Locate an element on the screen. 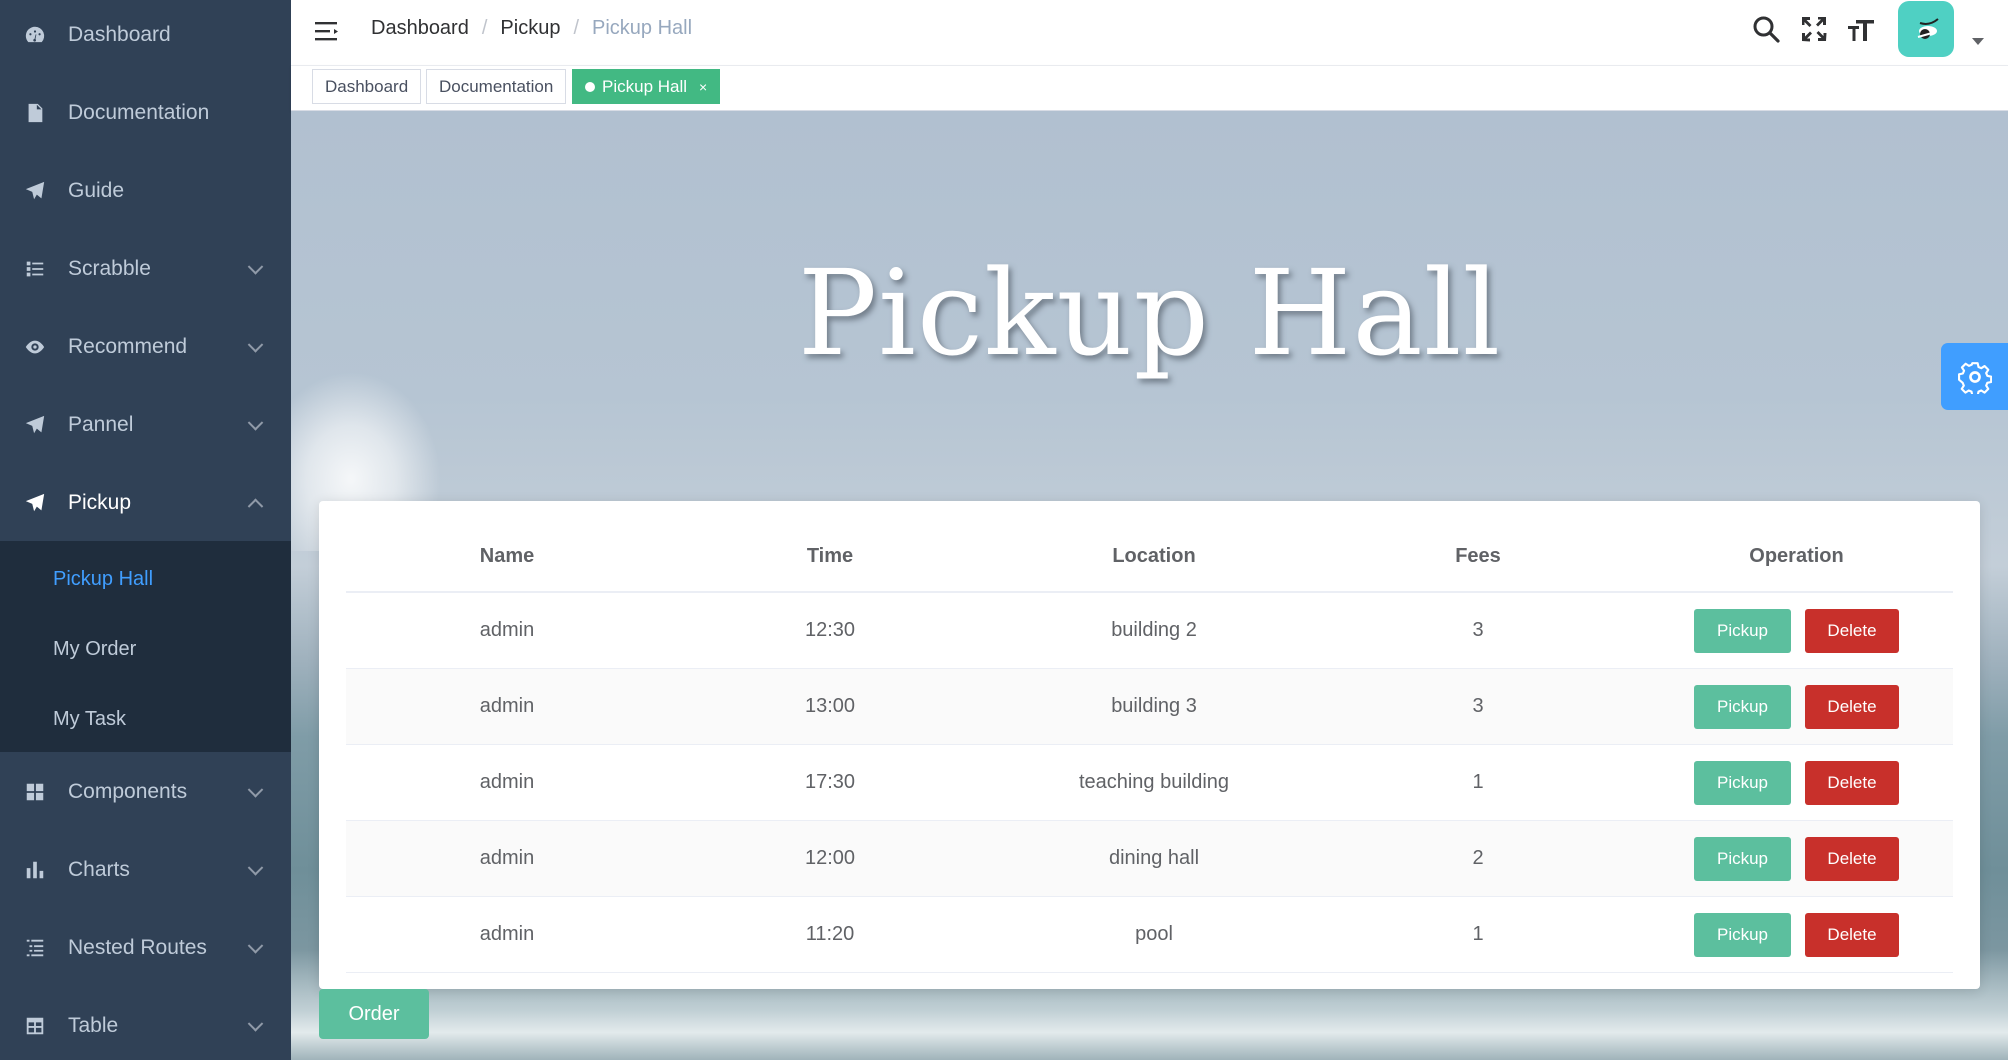  table-header-row: Name Time Location Fees Operation is located at coordinates (1149, 557).